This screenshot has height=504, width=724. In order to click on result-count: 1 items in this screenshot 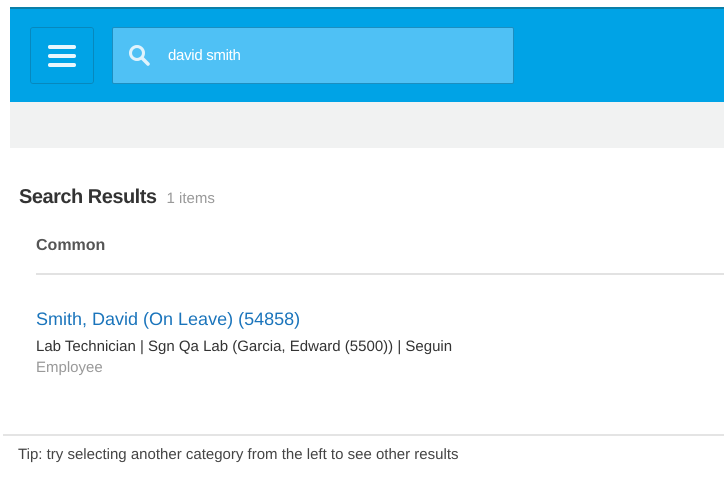, I will do `click(190, 198)`.